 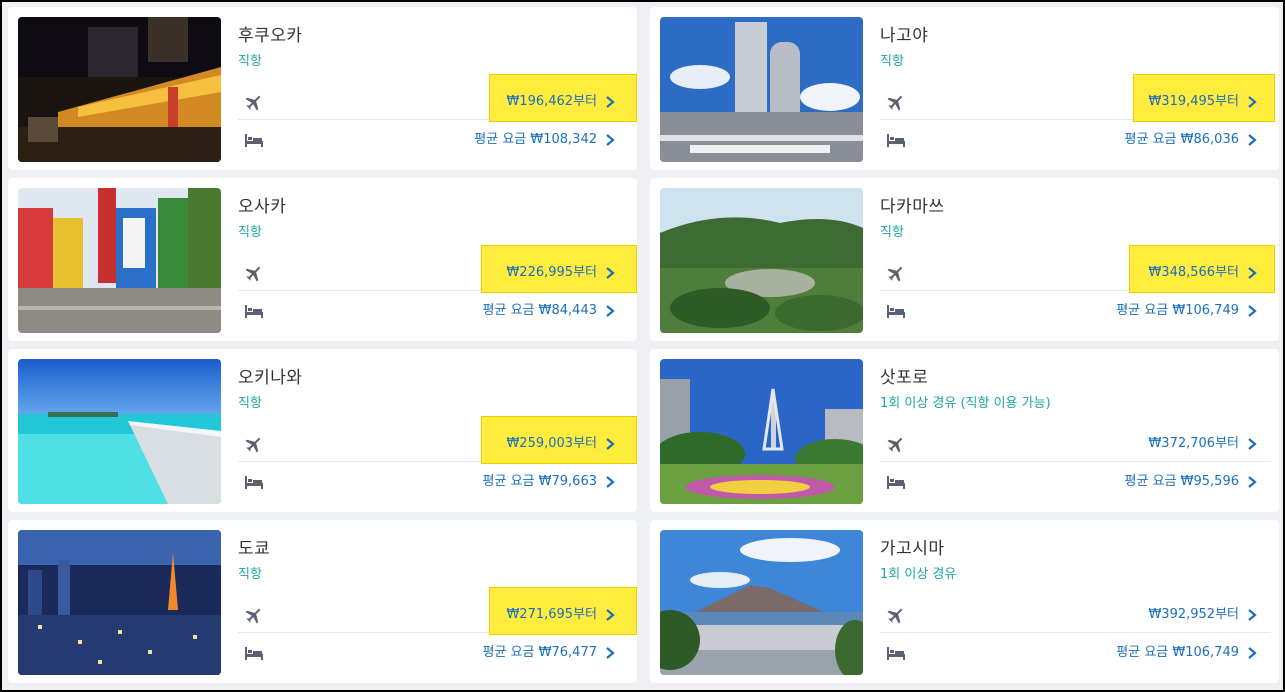 I want to click on flight-row: ₩319,495부터, so click(x=1077, y=98).